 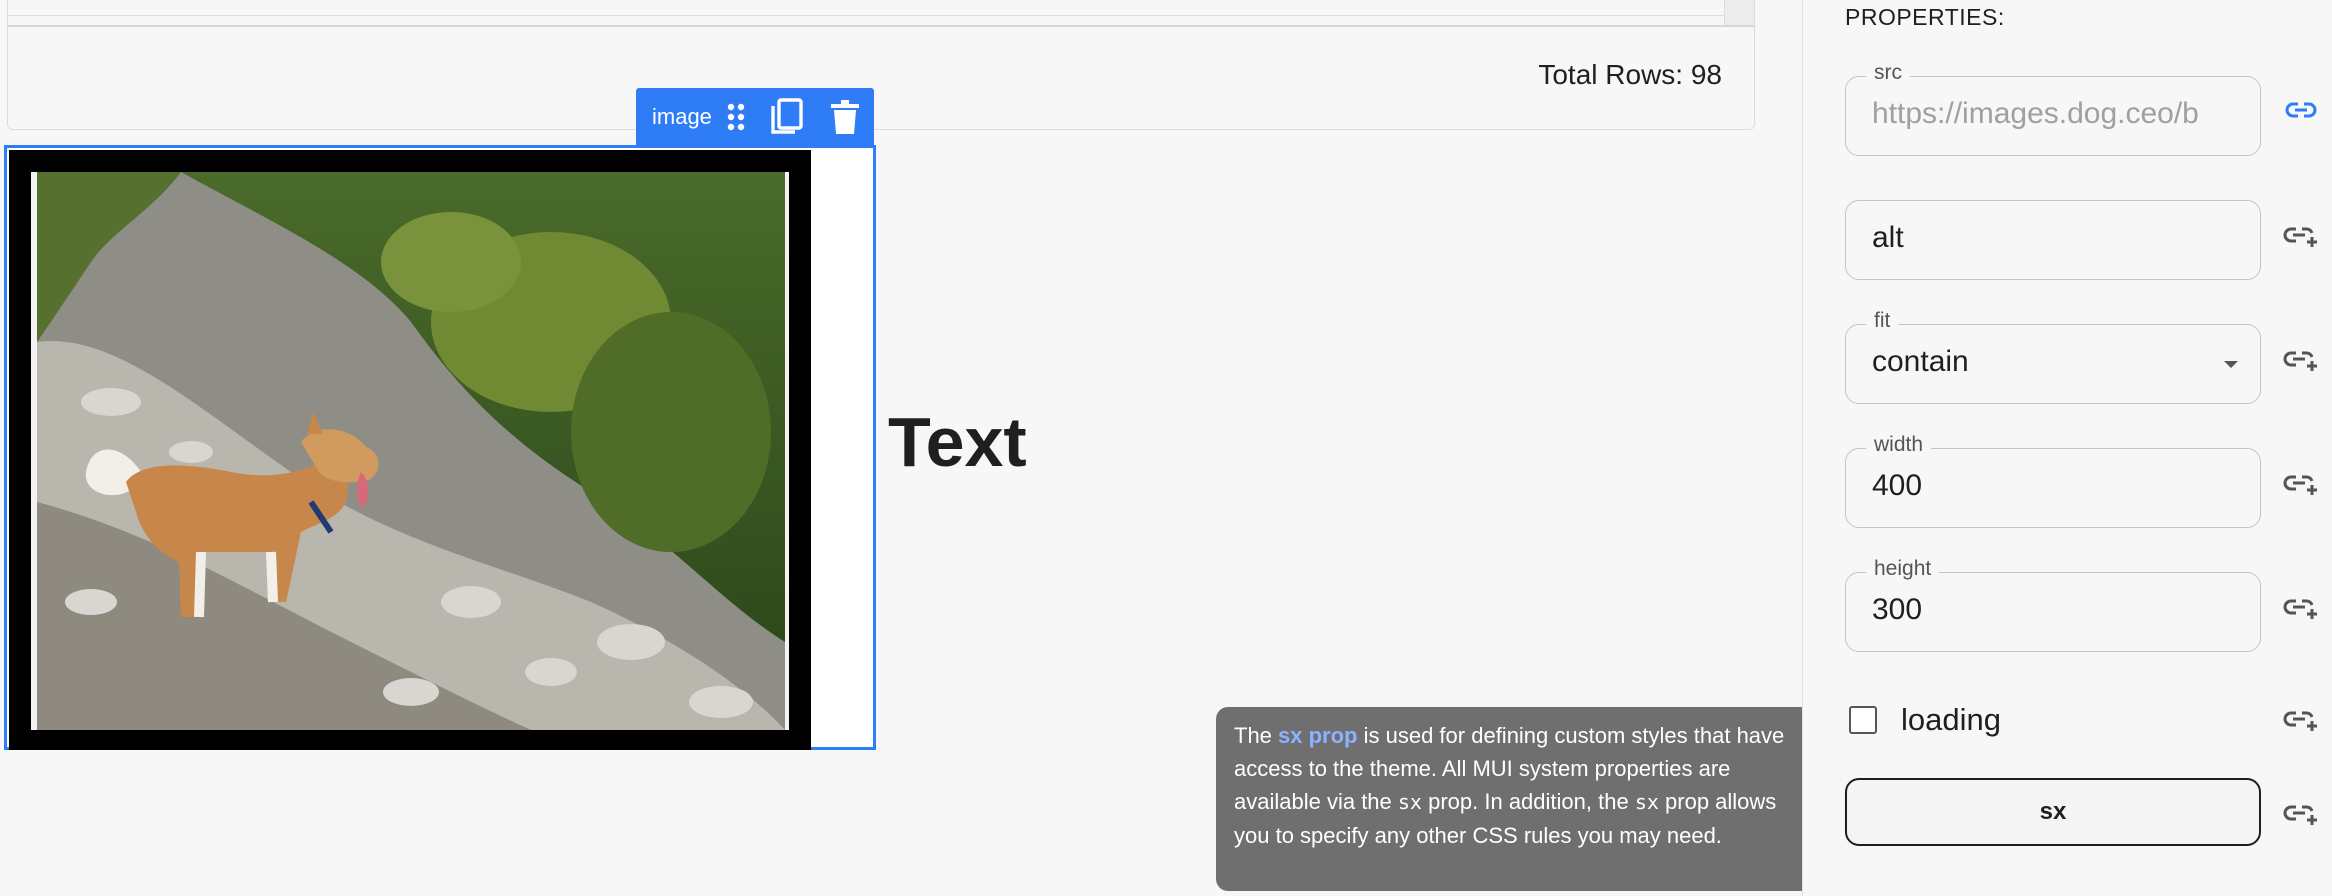 I want to click on grid-footer-divider, so click(x=881, y=26).